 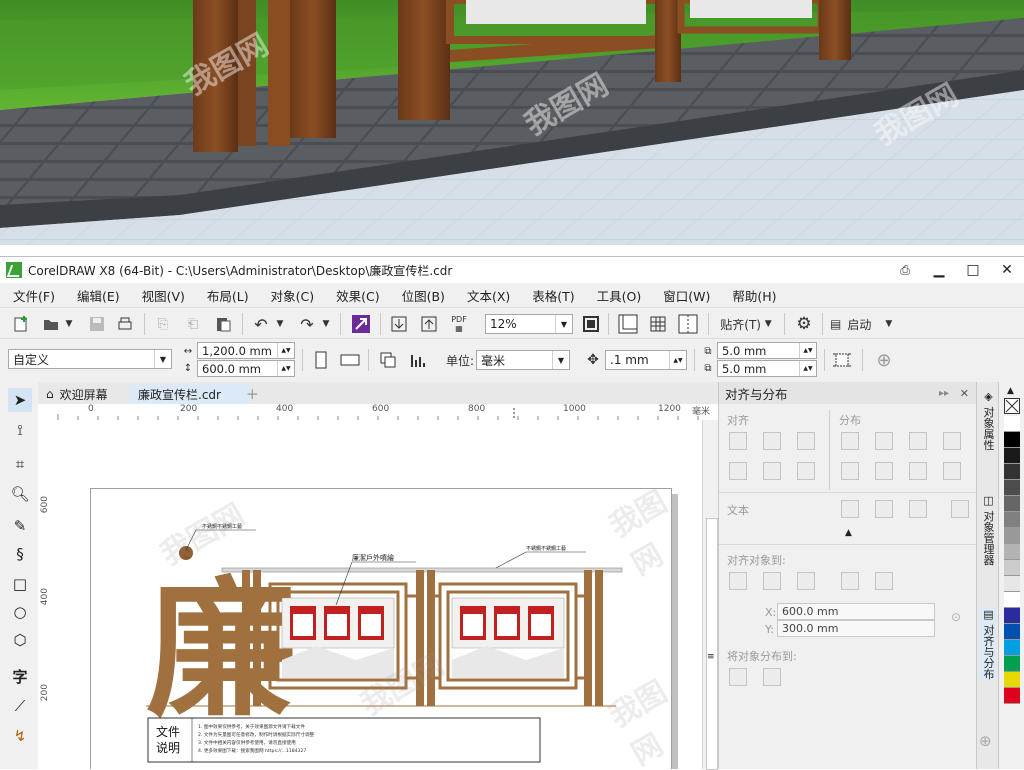 I want to click on side-tab-object-manager: ◫ 对象管理器, so click(x=988, y=530).